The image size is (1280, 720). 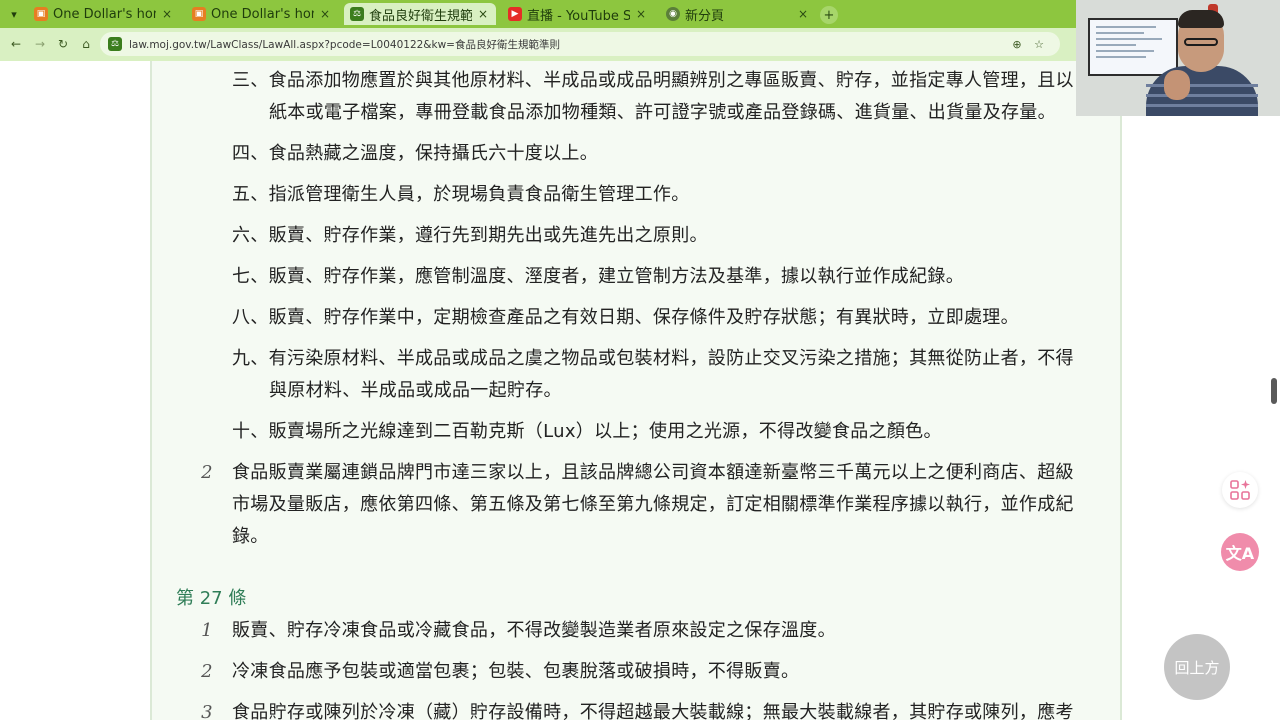 I want to click on tab-food-hygiene: ⚖ 食品良好衛生規範 ×, so click(x=420, y=14).